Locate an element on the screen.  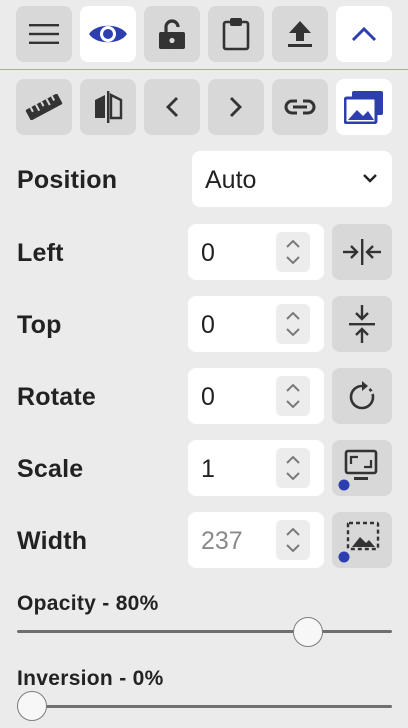
width-input-placeholder: 237 is located at coordinates (222, 541).